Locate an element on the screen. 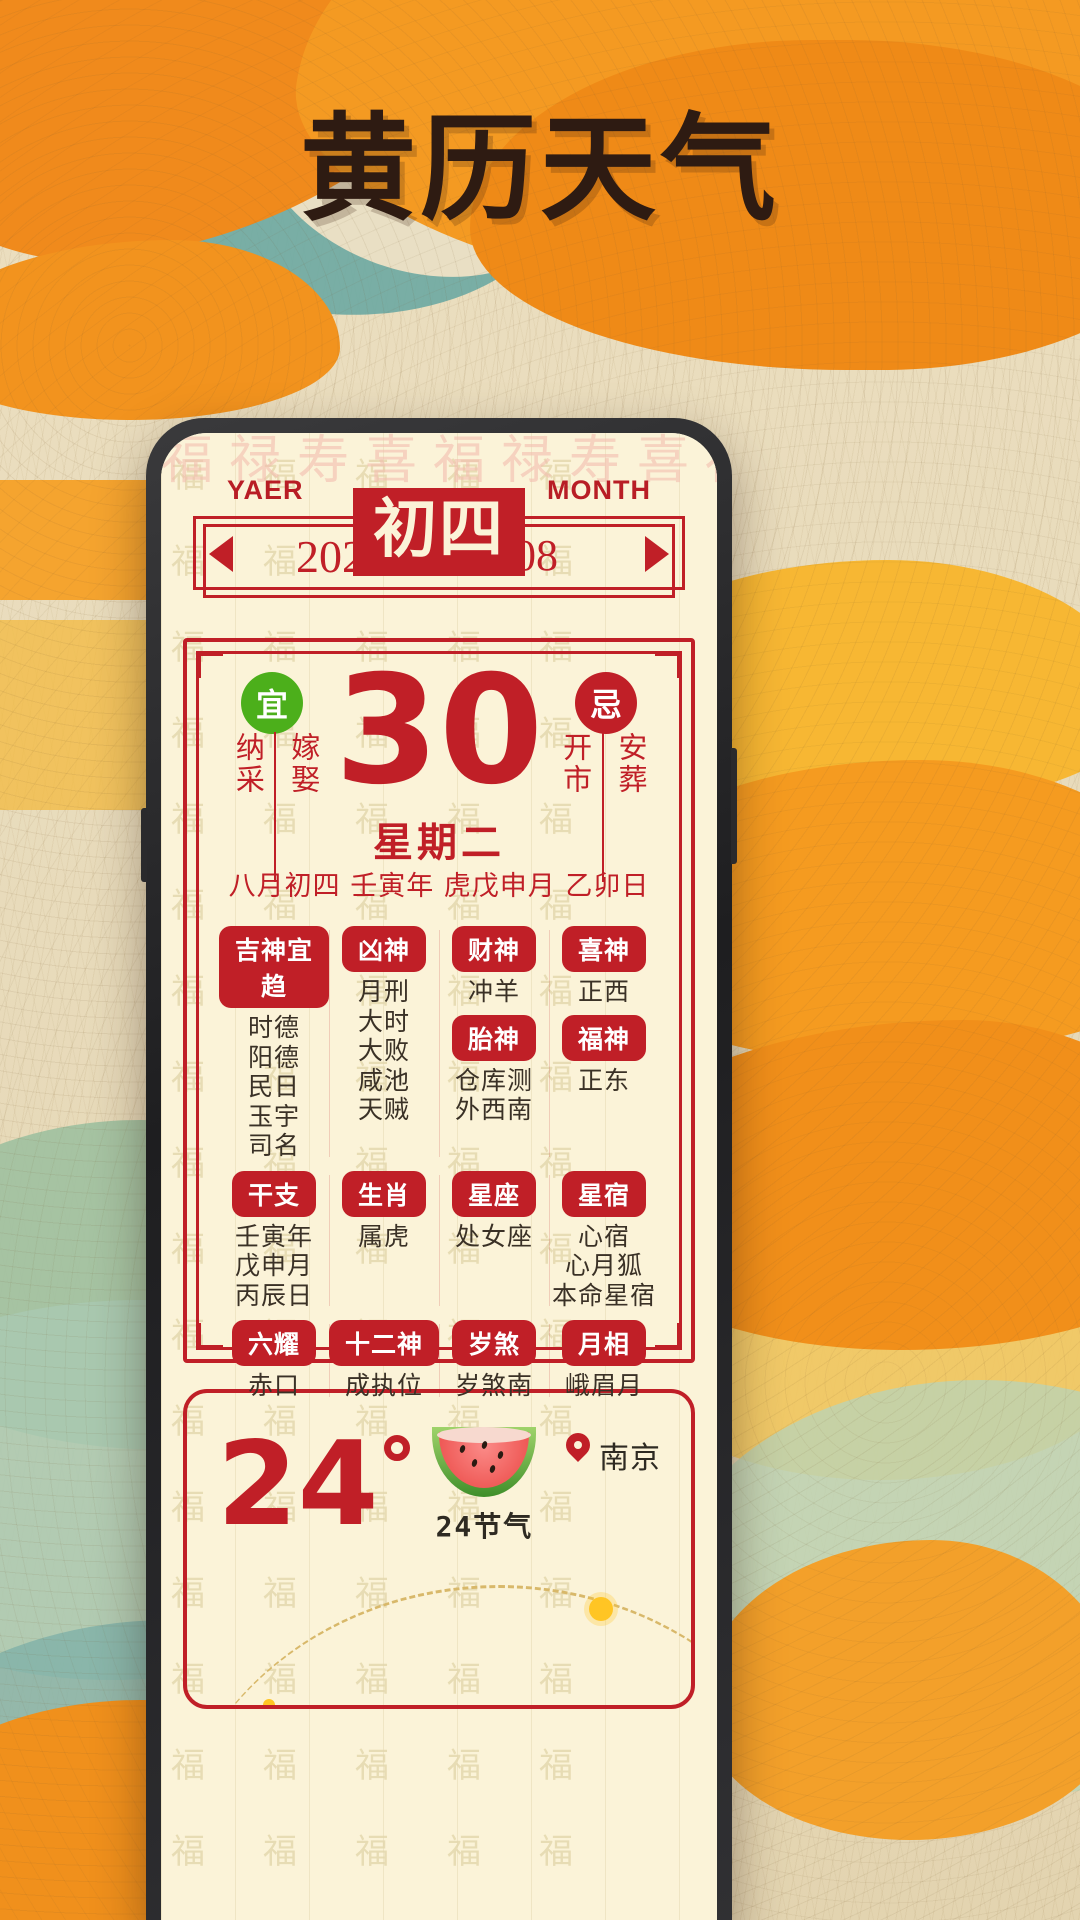 The width and height of the screenshot is (1080, 1920). almanac-values: 正东 is located at coordinates (604, 1081).